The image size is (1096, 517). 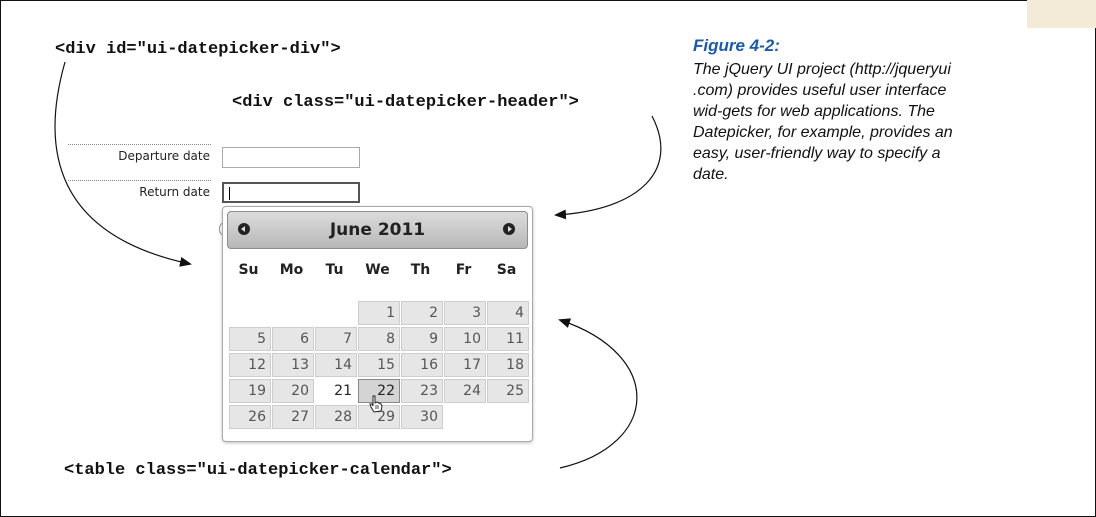 What do you see at coordinates (598, 393) in the screenshot?
I see `arrow-table-to-popup` at bounding box center [598, 393].